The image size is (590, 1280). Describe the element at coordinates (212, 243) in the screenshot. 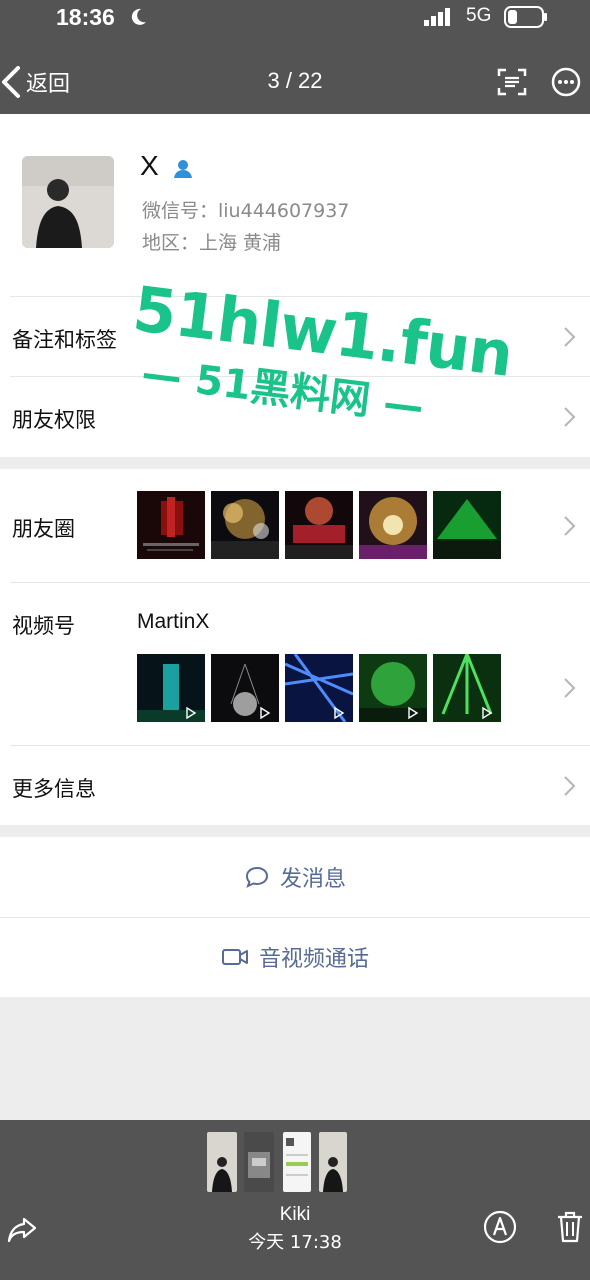

I see `region: 地区：上海 黄浦` at that location.